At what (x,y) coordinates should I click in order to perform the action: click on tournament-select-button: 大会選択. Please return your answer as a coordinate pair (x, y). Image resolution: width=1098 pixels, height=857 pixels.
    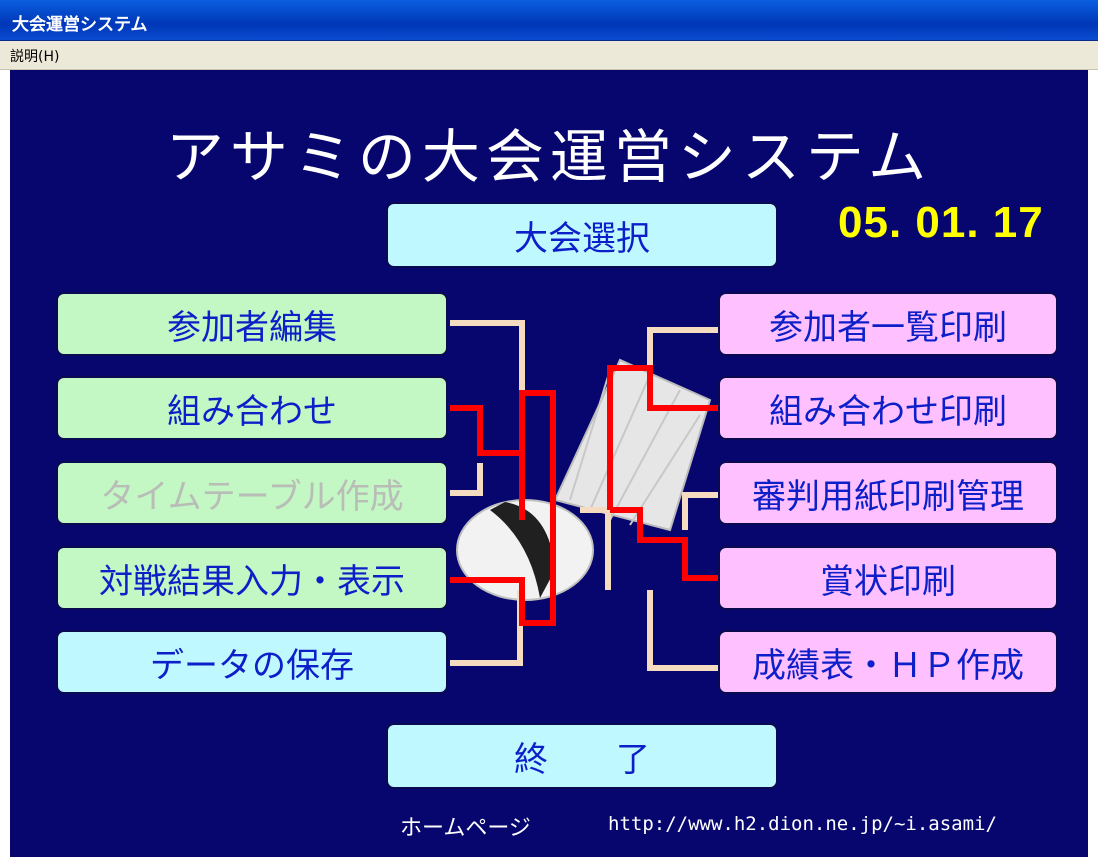
    Looking at the image, I should click on (582, 235).